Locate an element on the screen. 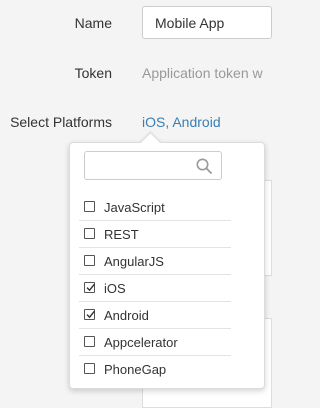  platform-option-label: AngularJS is located at coordinates (134, 261).